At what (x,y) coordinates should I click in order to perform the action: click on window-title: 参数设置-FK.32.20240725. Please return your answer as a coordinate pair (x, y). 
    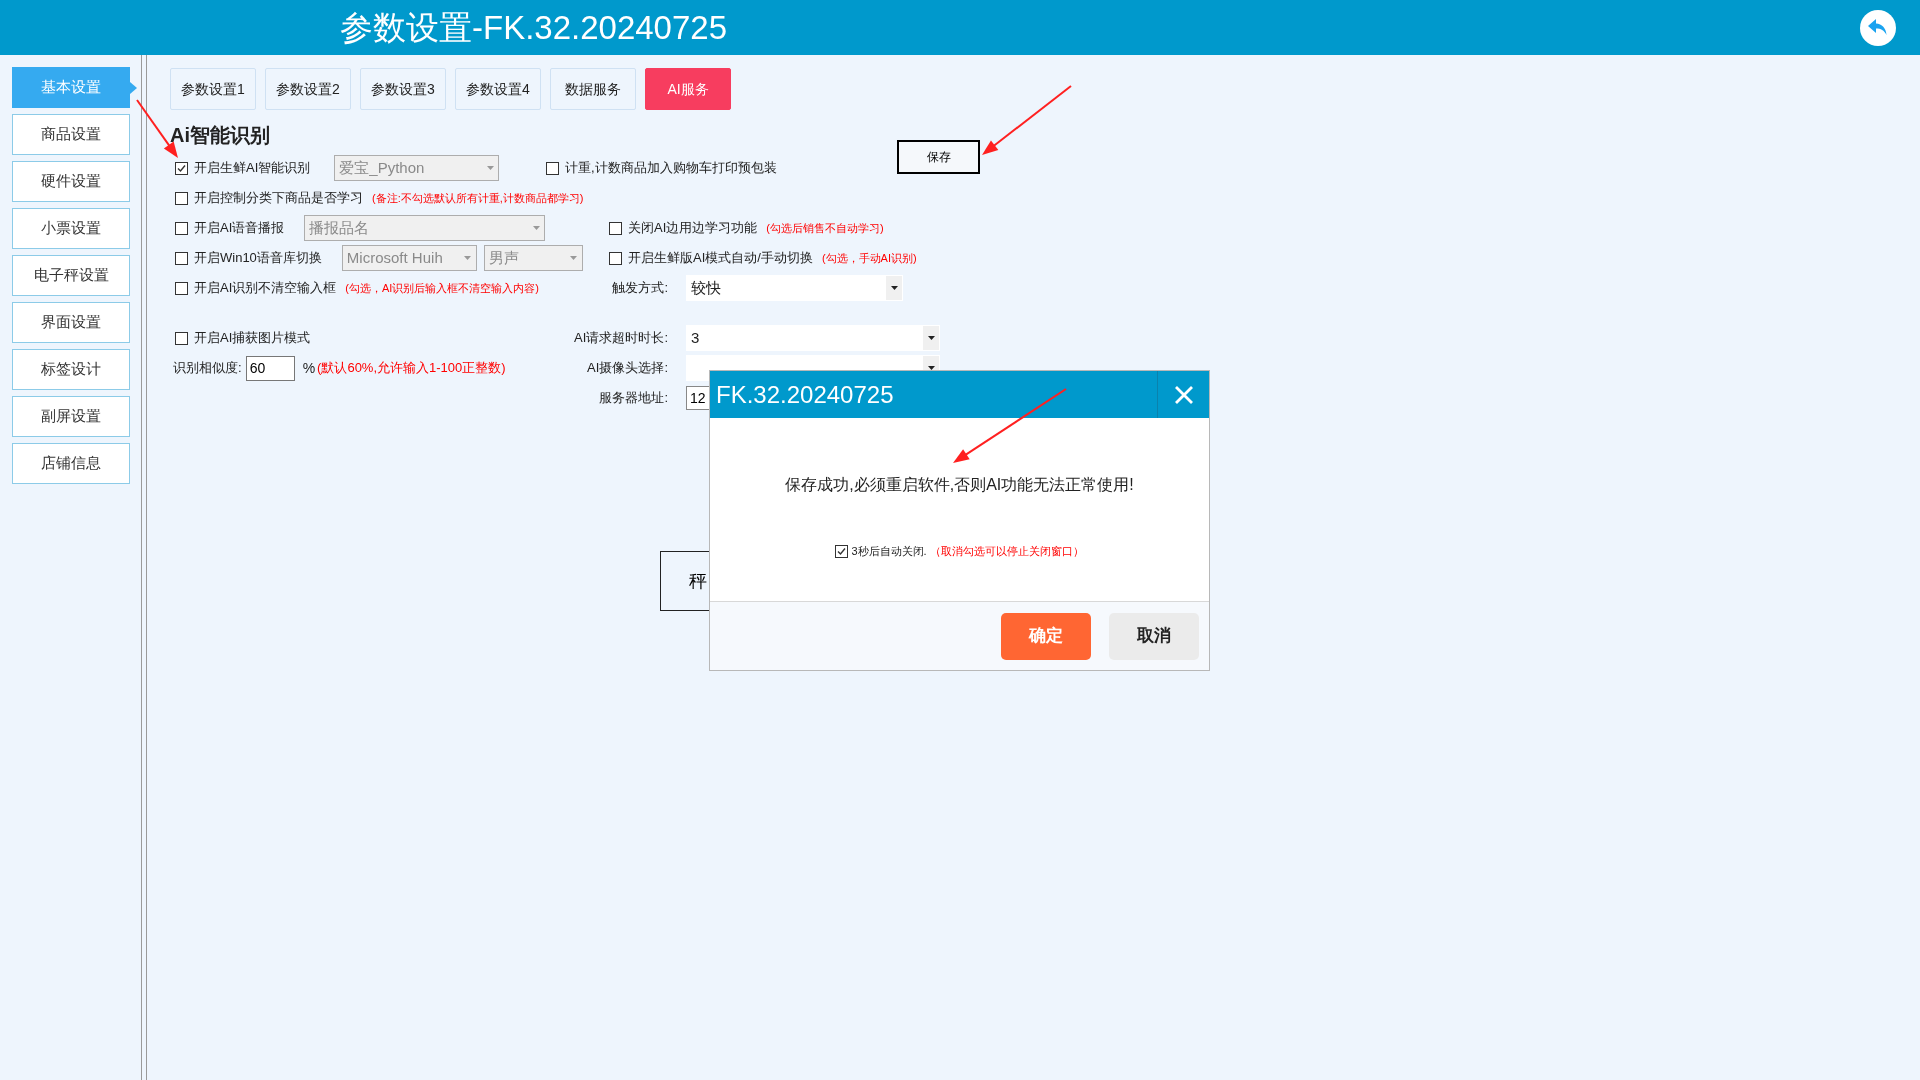
    Looking at the image, I should click on (534, 27).